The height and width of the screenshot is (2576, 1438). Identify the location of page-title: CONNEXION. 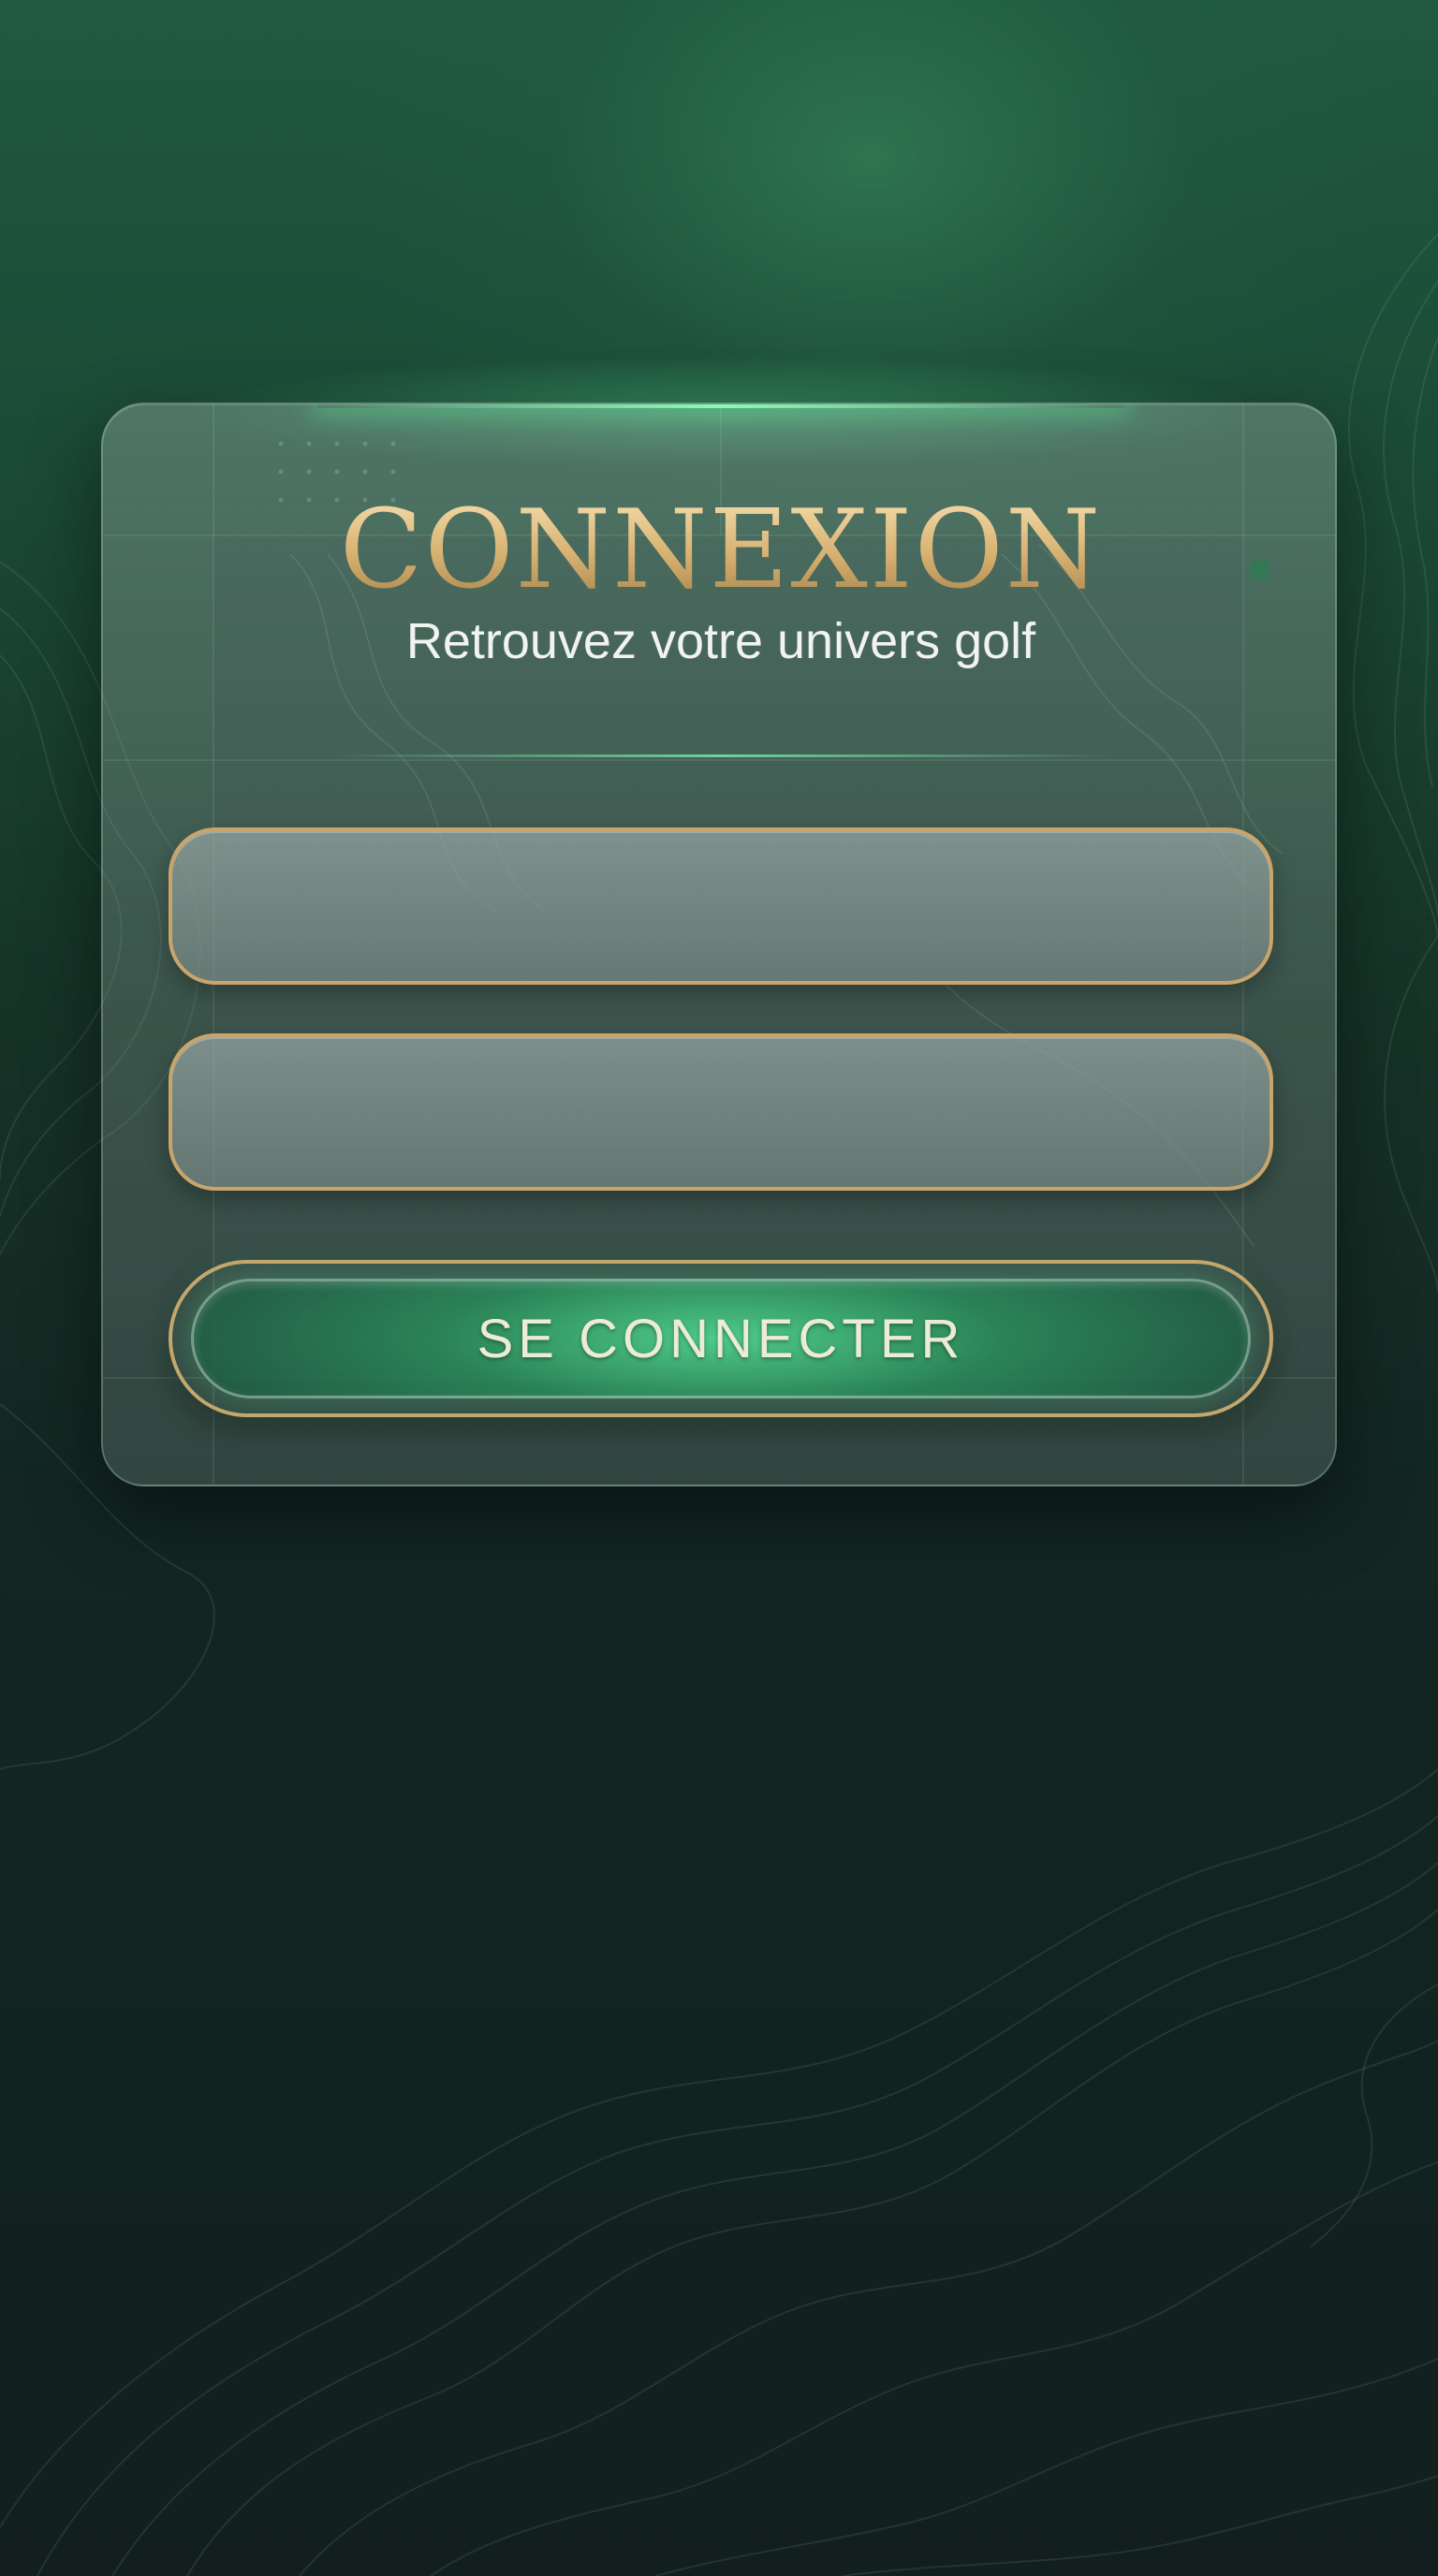
(719, 550).